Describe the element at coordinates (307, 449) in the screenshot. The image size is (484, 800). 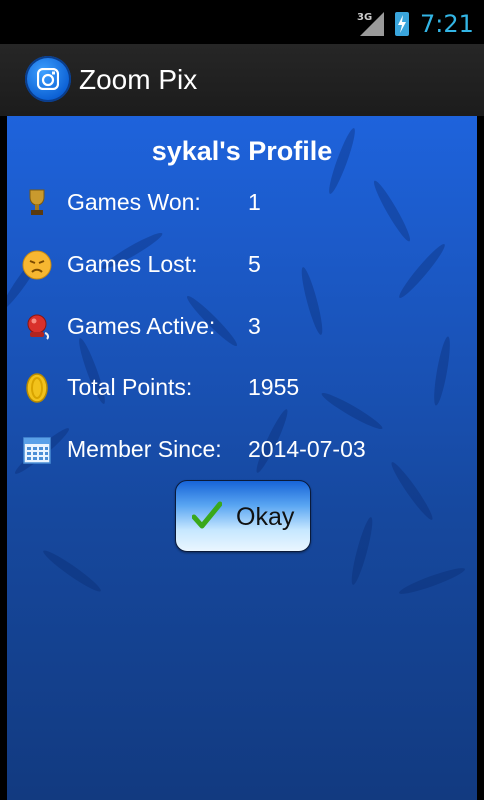
I see `stat-value: 2014-07-03` at that location.